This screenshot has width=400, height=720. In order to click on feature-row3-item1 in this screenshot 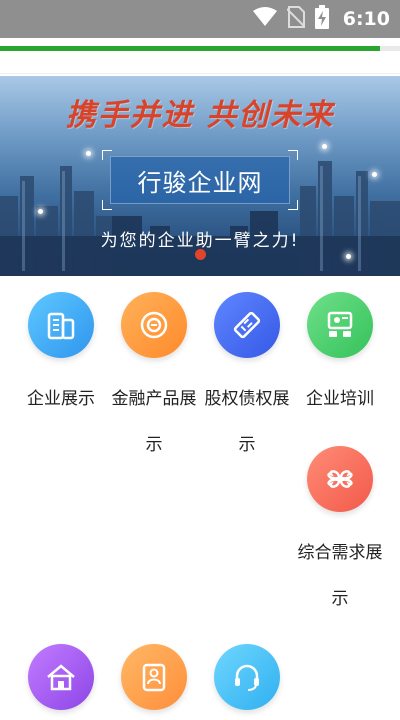, I will do `click(61, 677)`.